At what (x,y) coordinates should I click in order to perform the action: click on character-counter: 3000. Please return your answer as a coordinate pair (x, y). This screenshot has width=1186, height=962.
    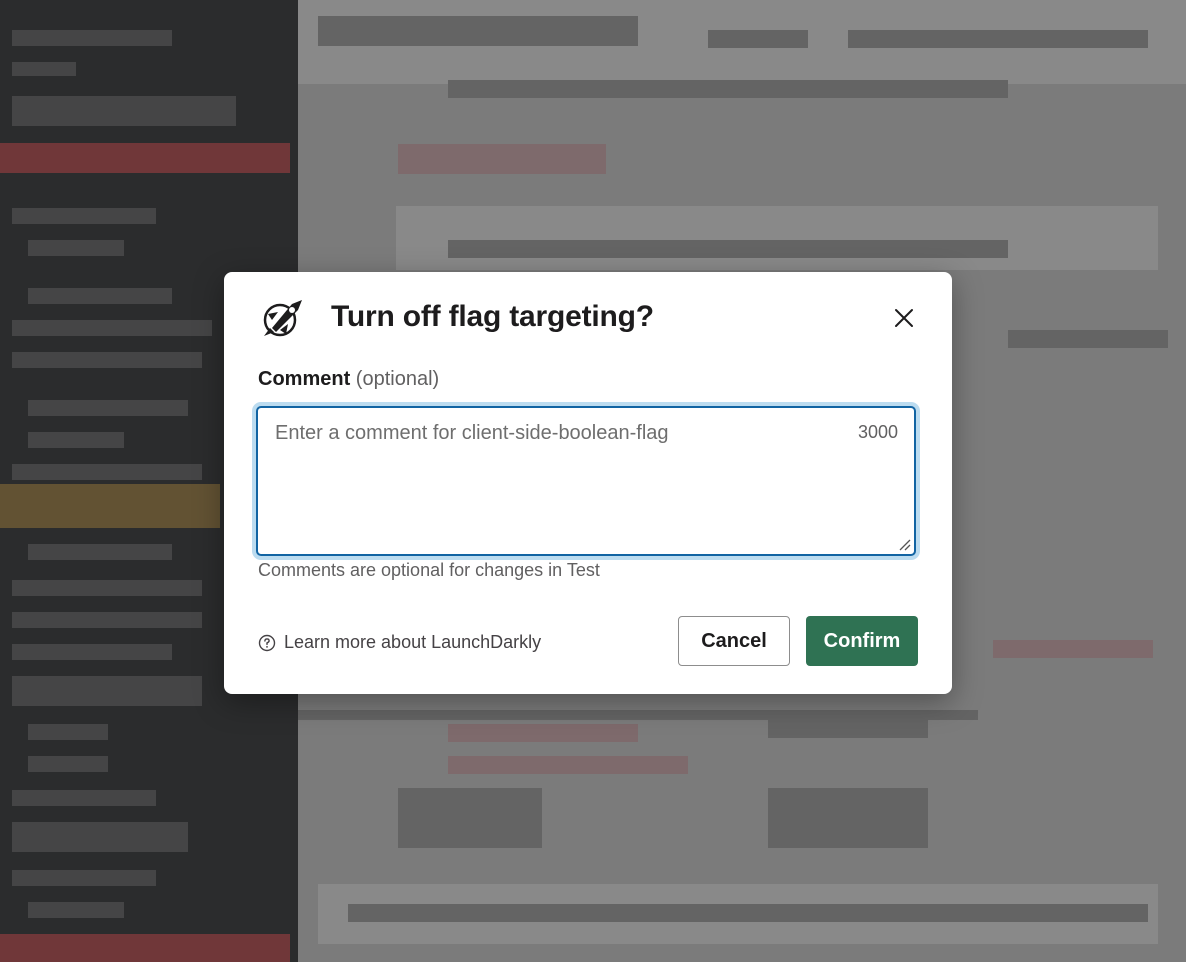
    Looking at the image, I should click on (877, 432).